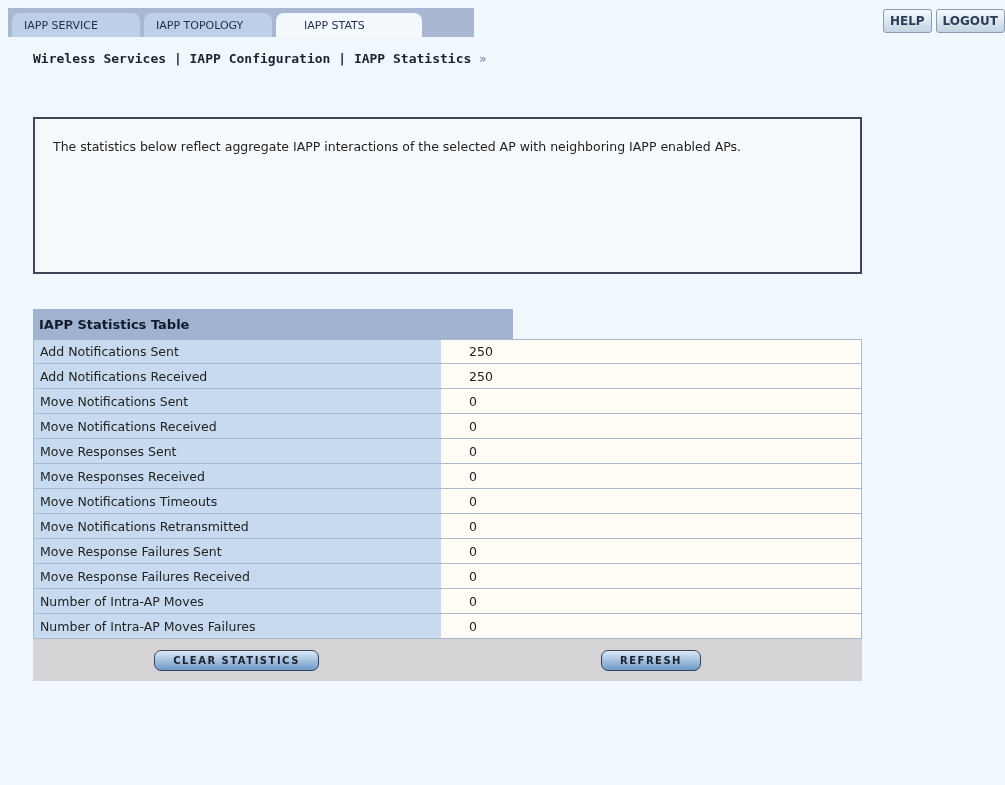 Image resolution: width=1005 pixels, height=785 pixels. I want to click on table-title: IAPP Statistics Table, so click(273, 324).